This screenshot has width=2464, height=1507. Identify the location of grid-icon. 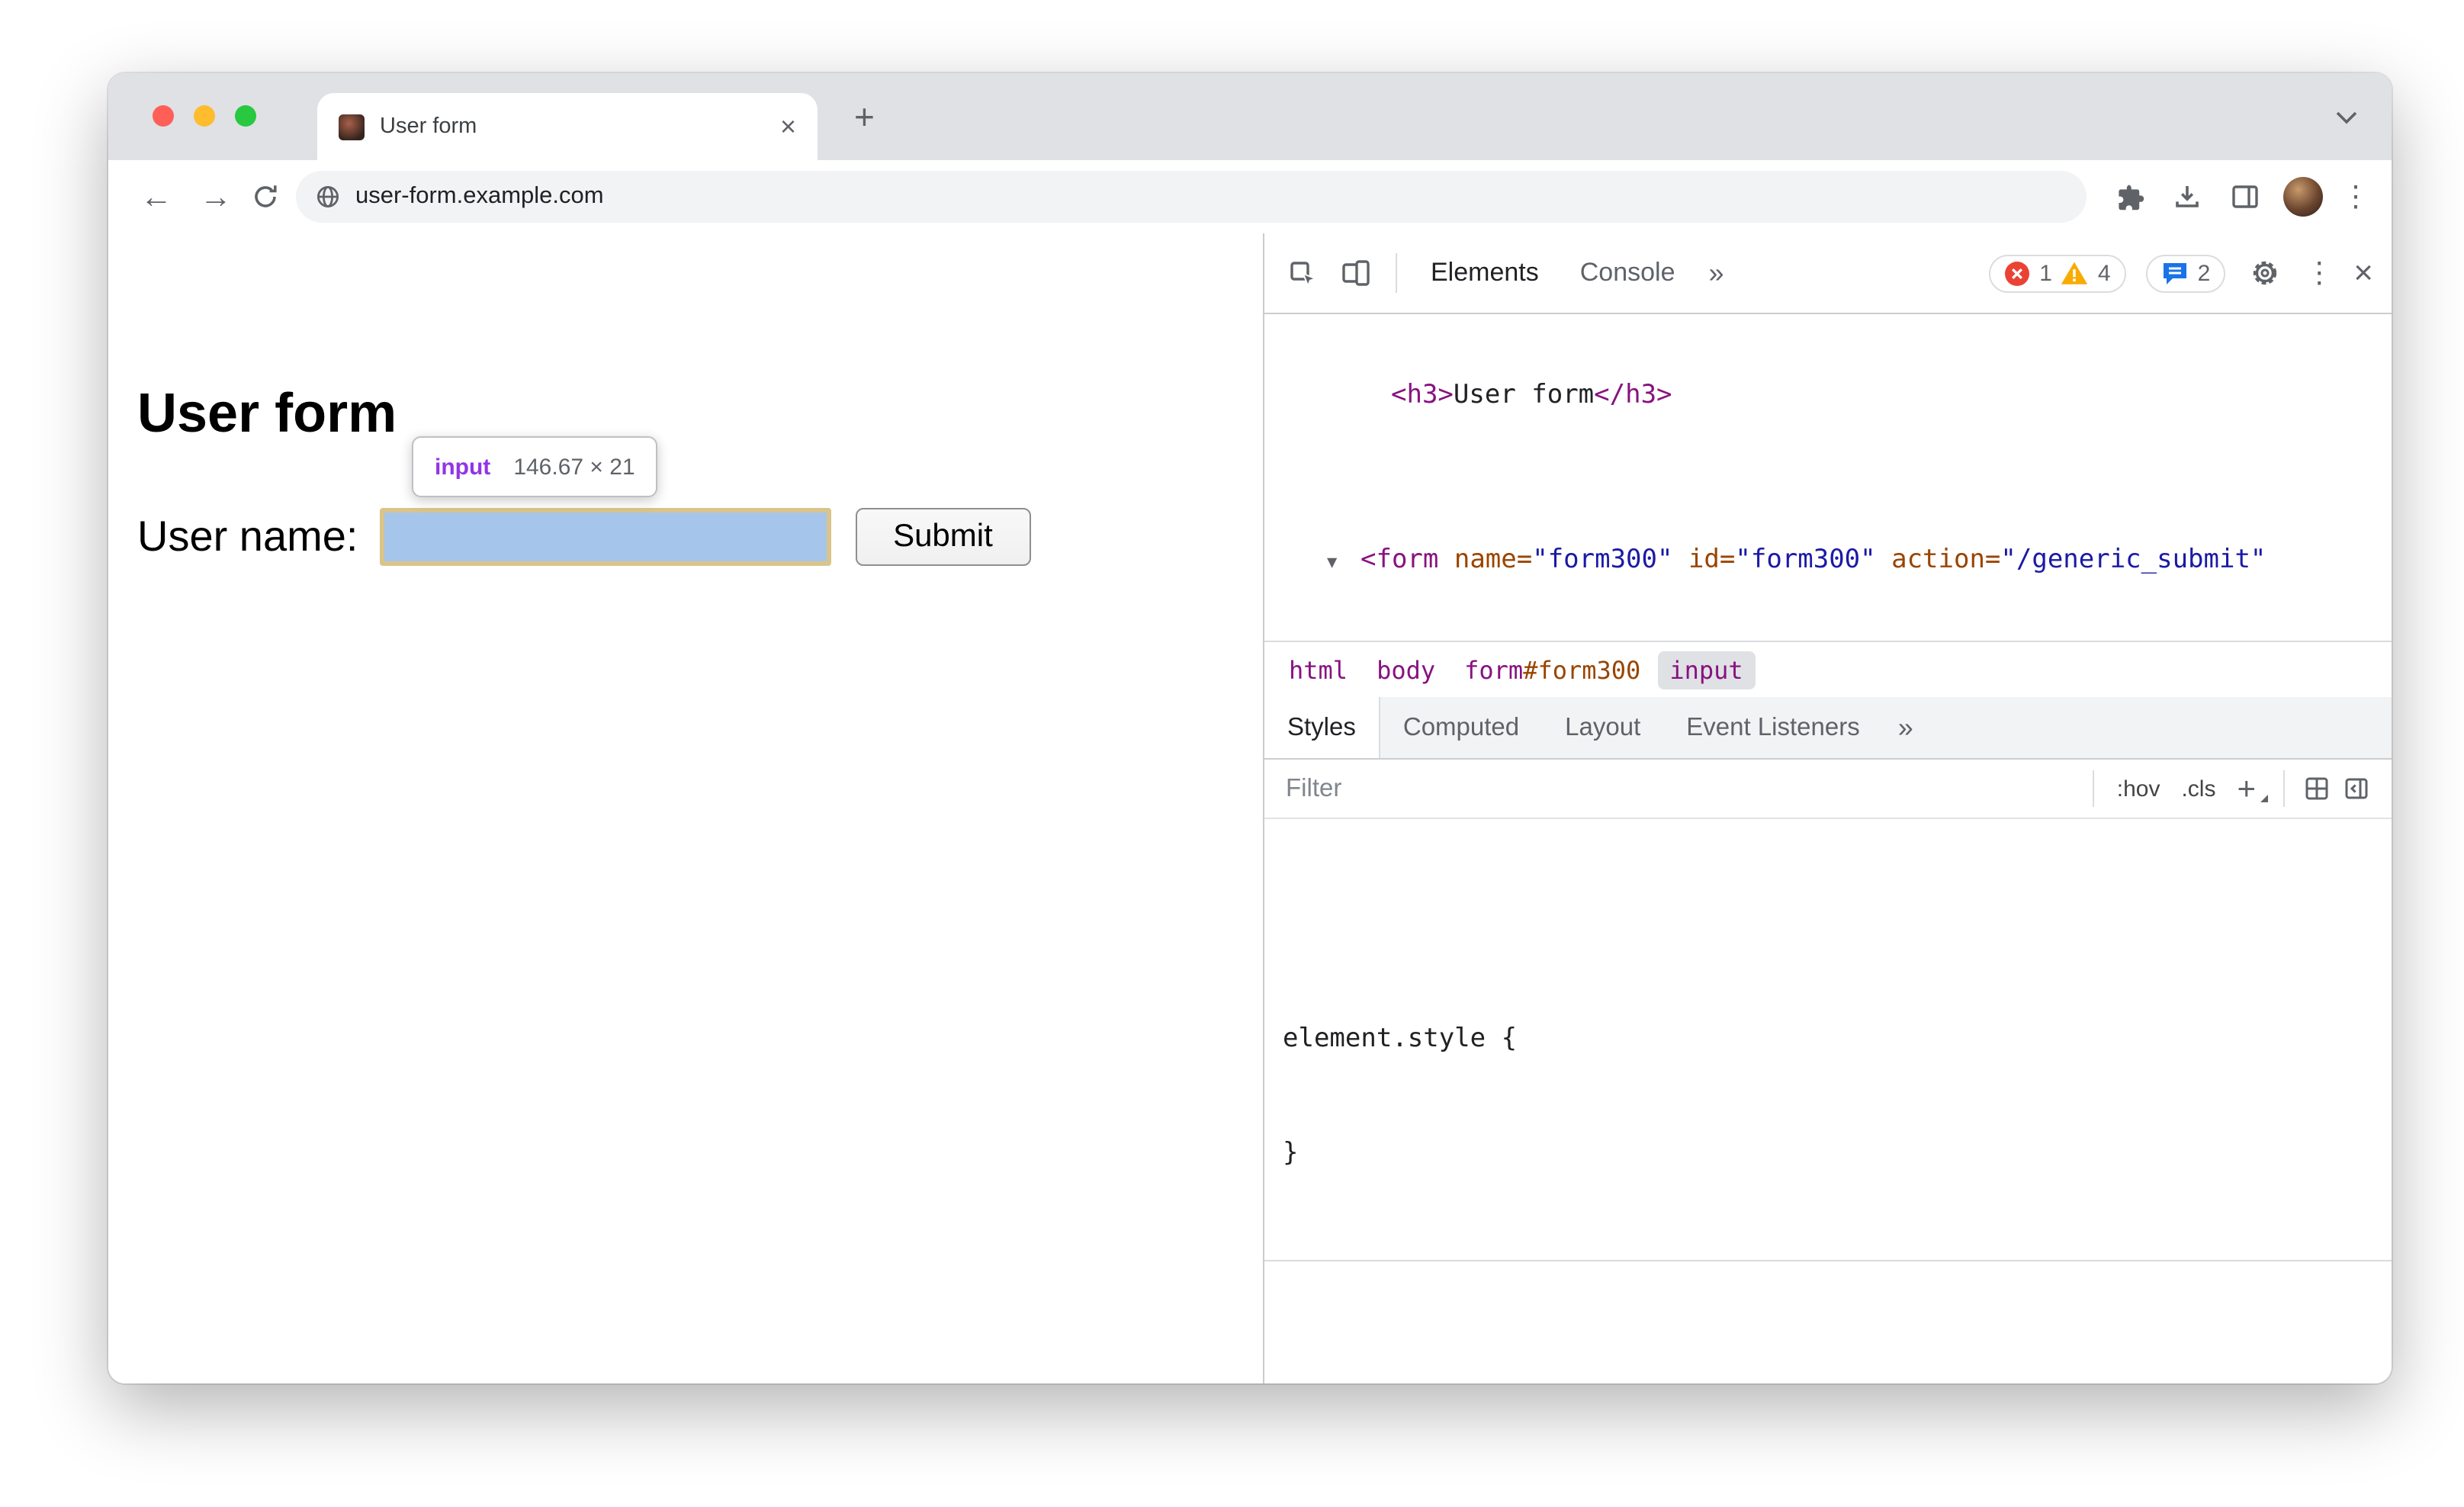
(2316, 788).